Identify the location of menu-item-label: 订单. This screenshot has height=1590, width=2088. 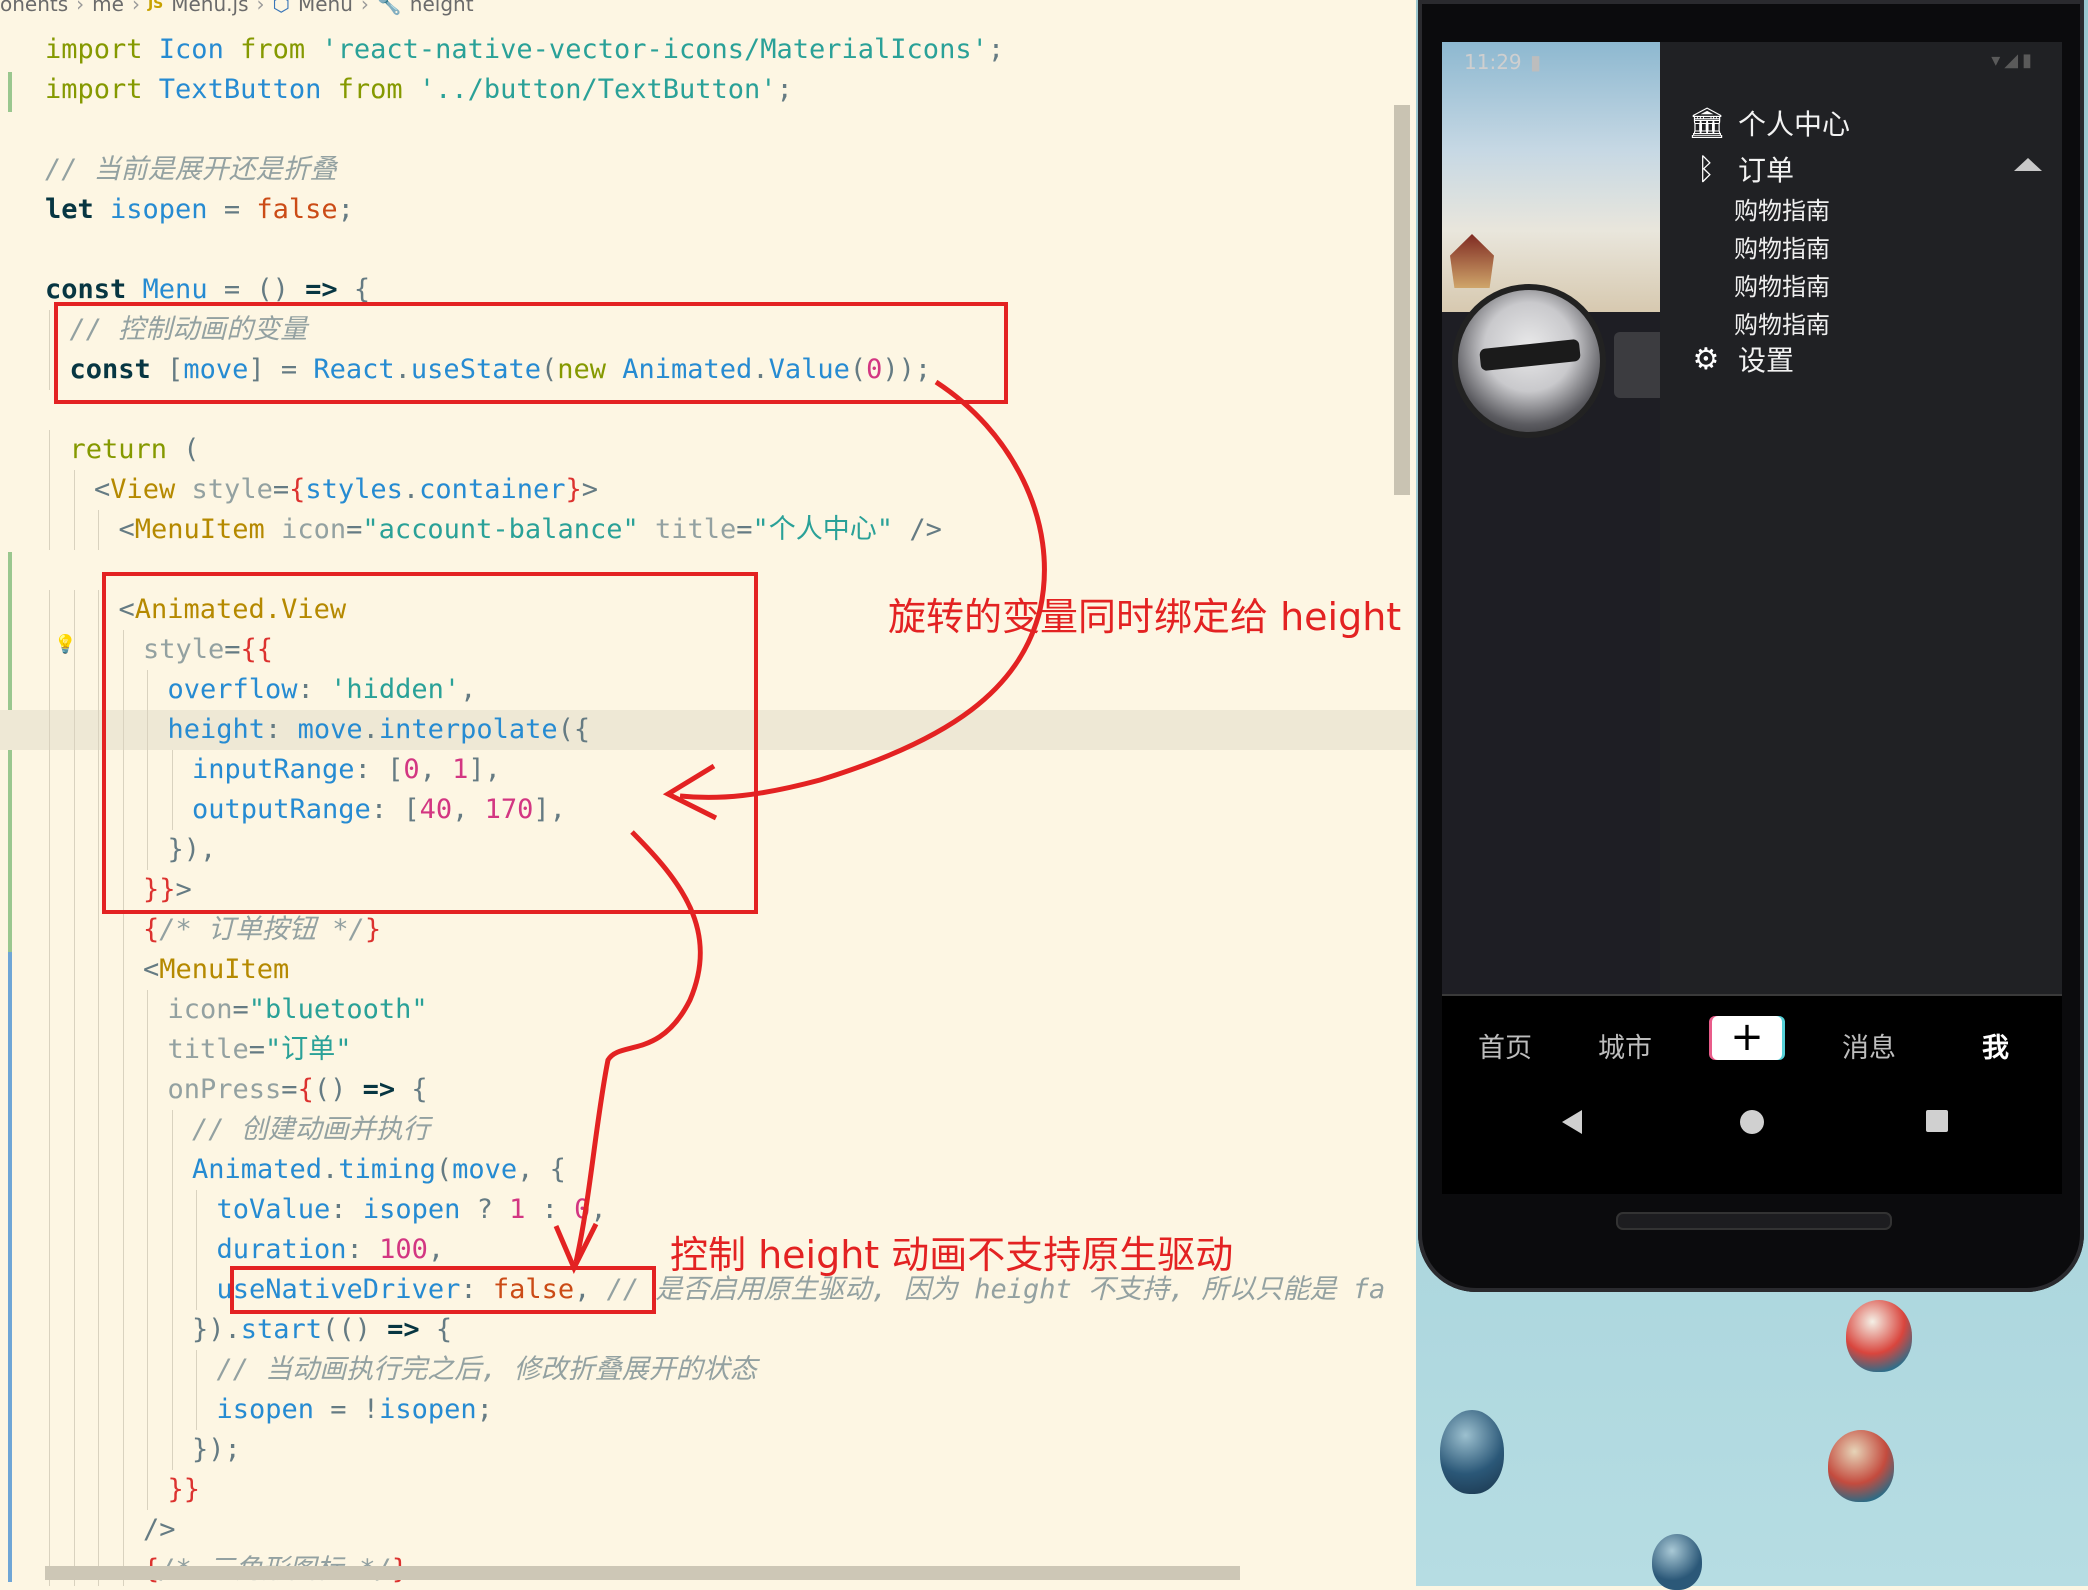
(1766, 170).